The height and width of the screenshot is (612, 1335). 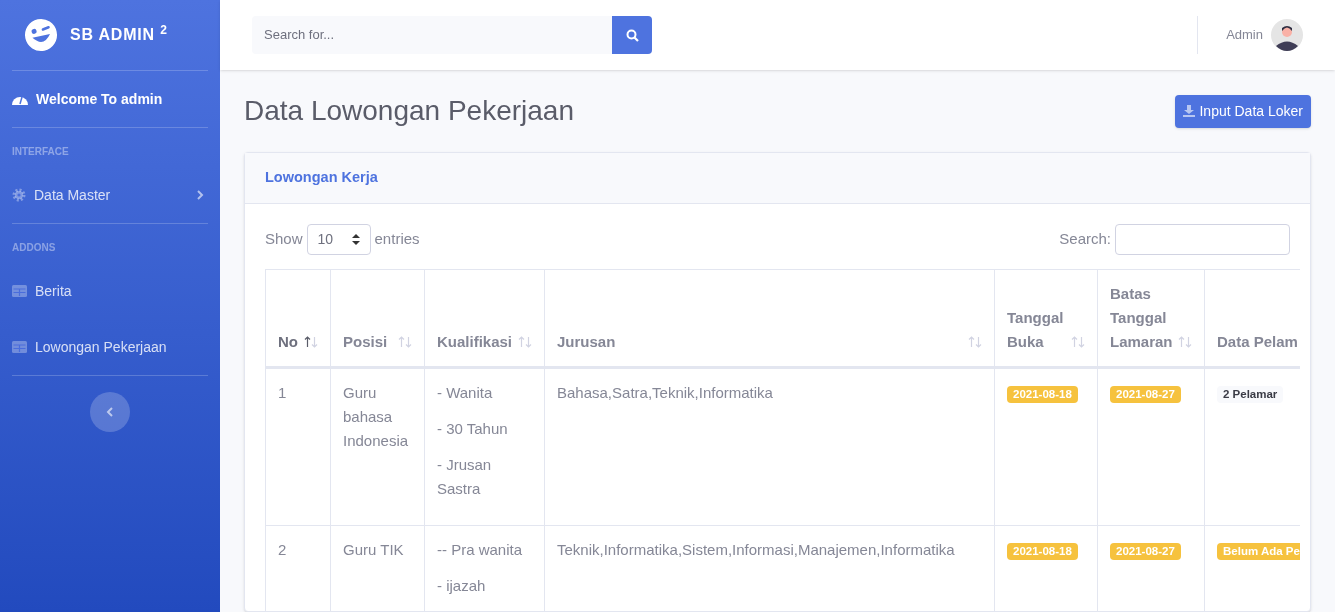 I want to click on page-size-select: 10, so click(x=338, y=239).